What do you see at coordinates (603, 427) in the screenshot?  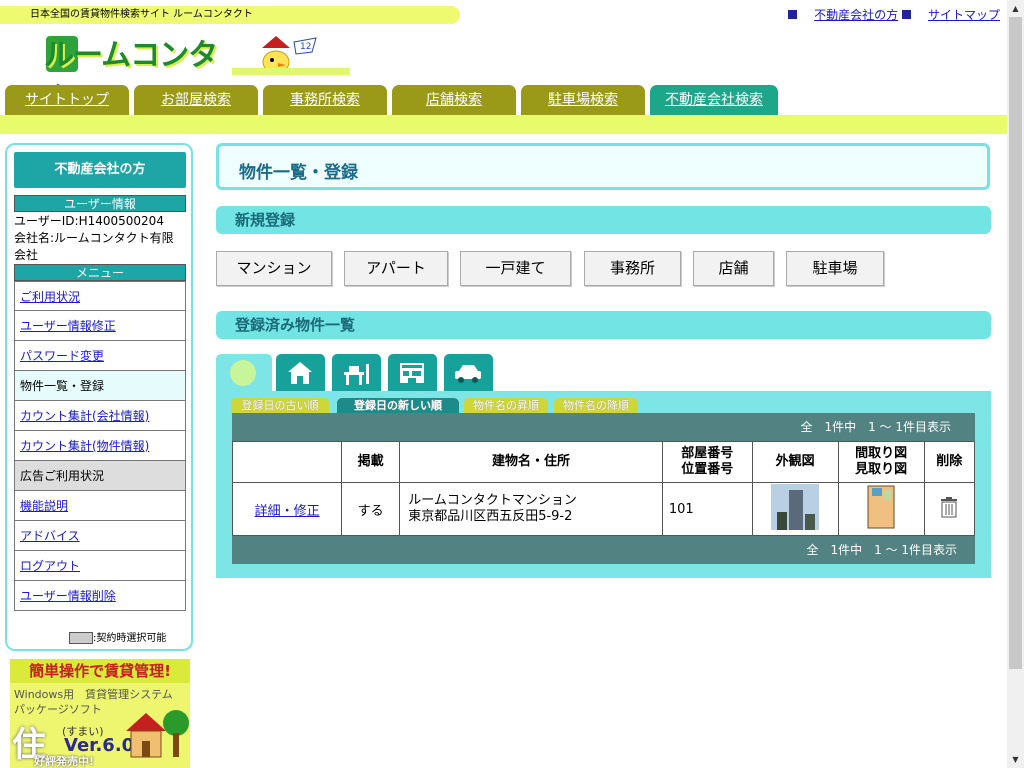 I see `pager-top: 全 1件中 1 ～ 1件目表示` at bounding box center [603, 427].